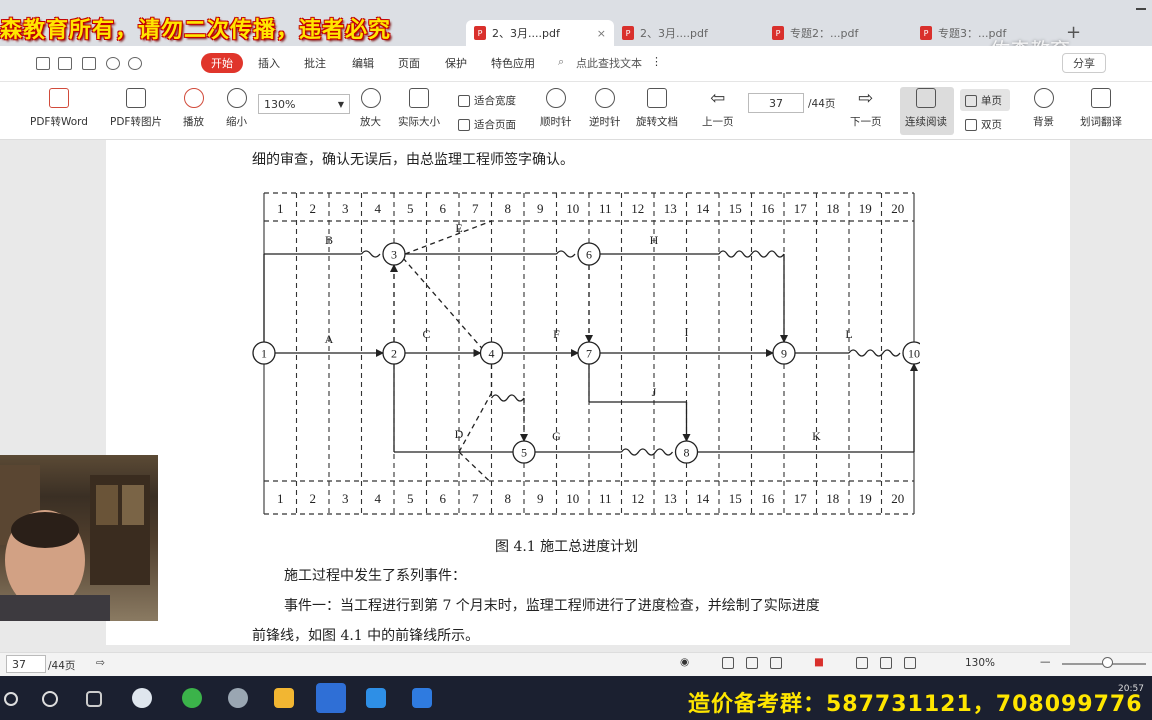  What do you see at coordinates (508, 208) in the screenshot?
I see `month-label: 8` at bounding box center [508, 208].